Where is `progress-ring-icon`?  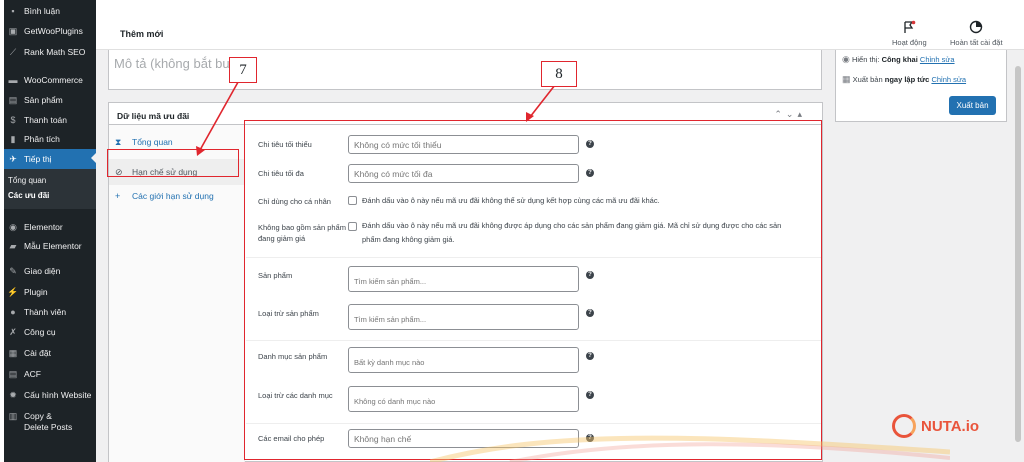 progress-ring-icon is located at coordinates (976, 27).